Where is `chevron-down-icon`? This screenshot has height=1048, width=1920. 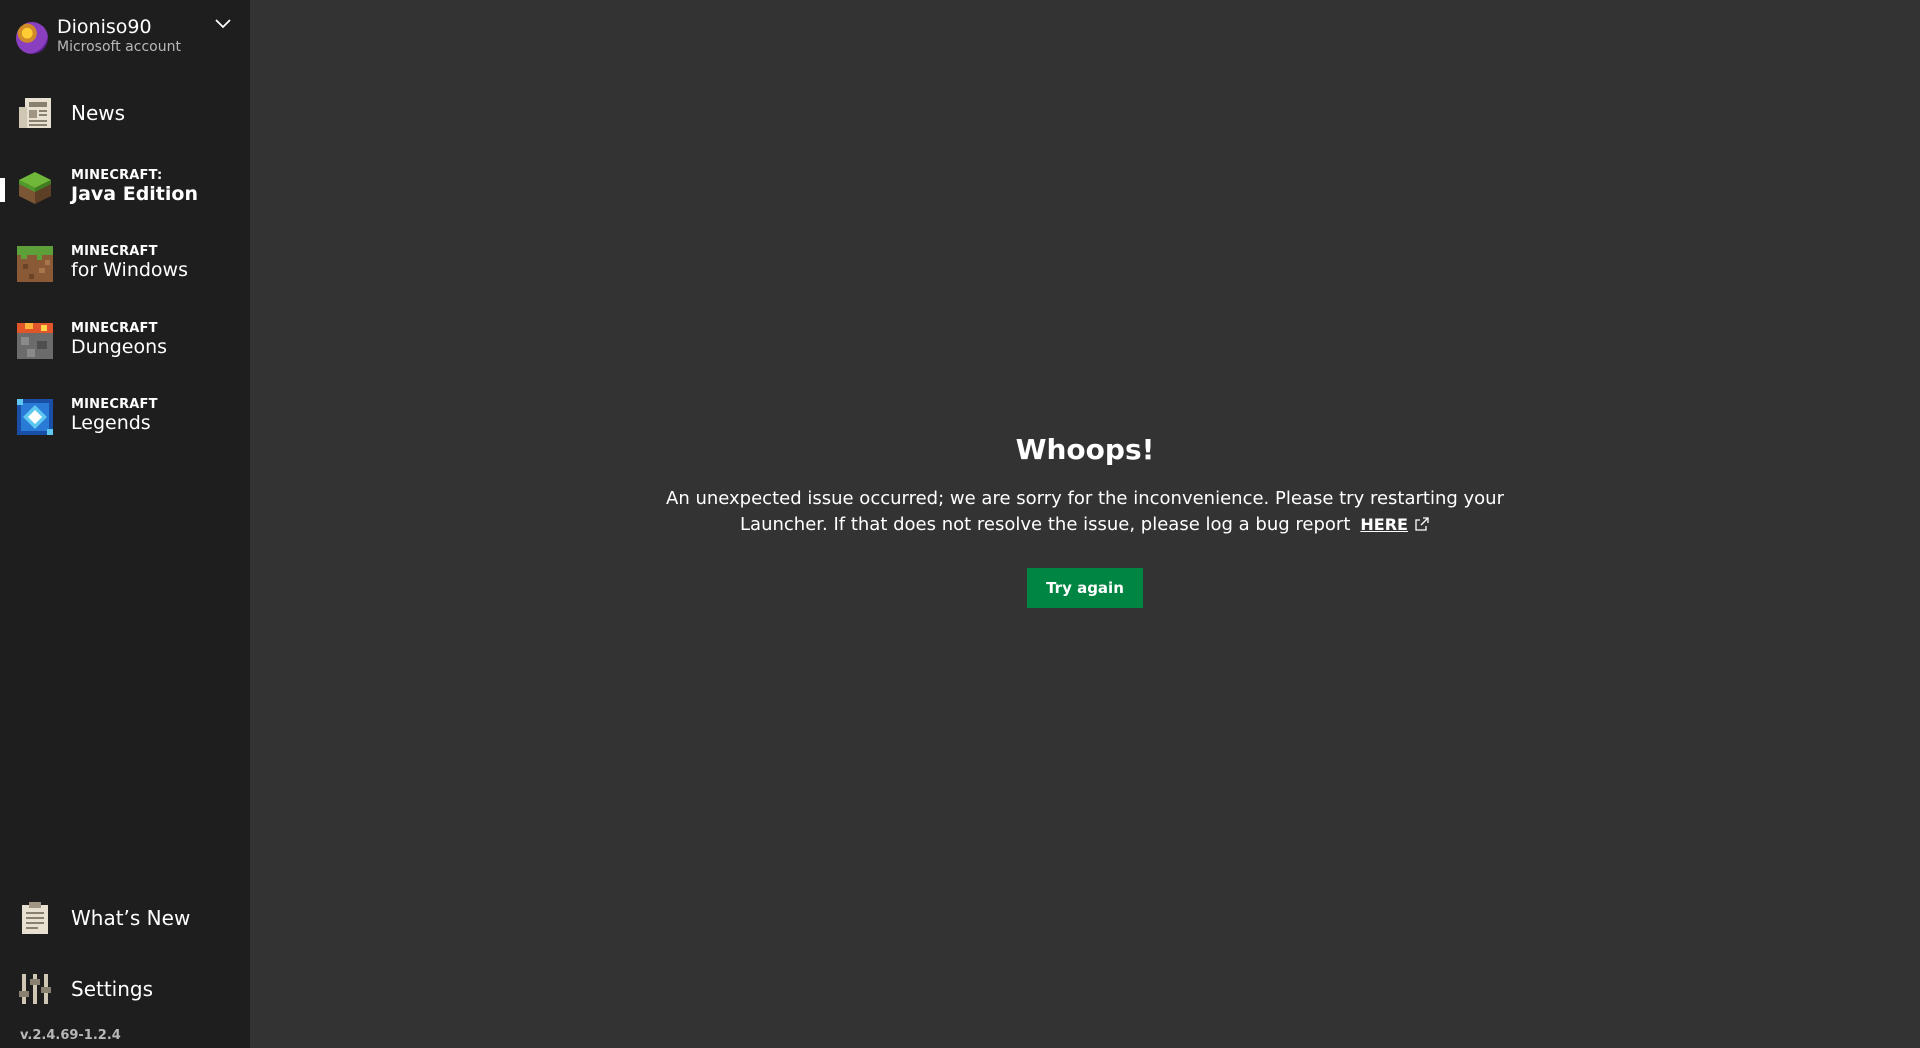
chevron-down-icon is located at coordinates (223, 23).